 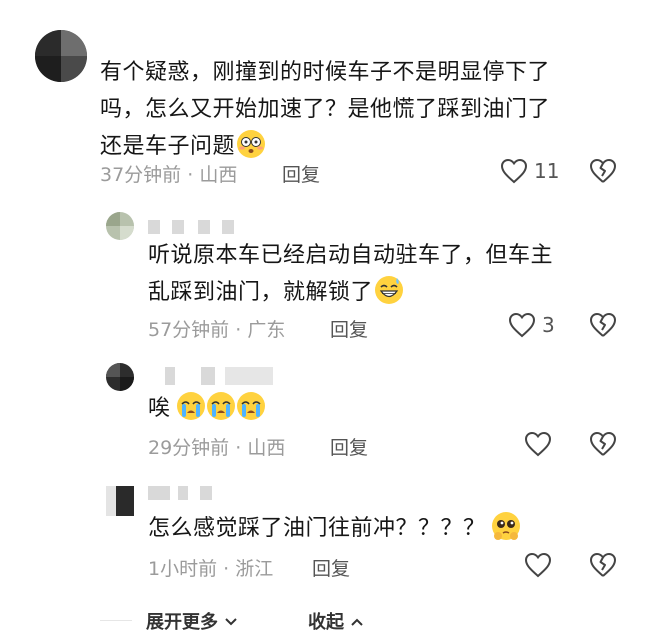 I want to click on timestamp: 29分钟前, so click(x=189, y=448).